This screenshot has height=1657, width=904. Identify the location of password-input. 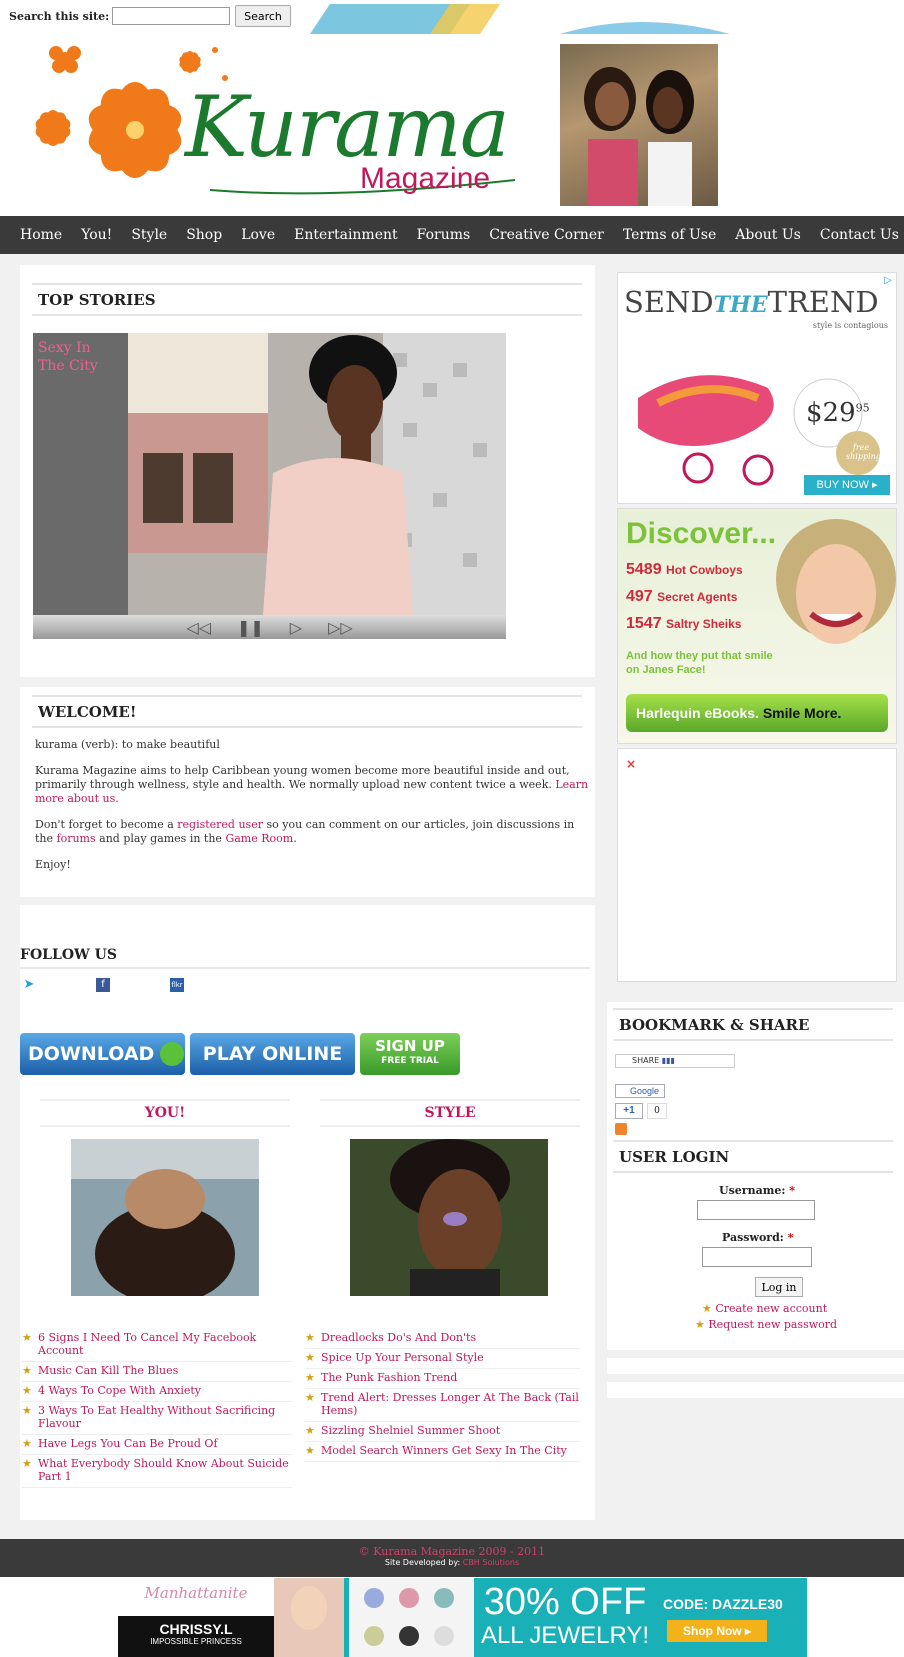
(757, 1257).